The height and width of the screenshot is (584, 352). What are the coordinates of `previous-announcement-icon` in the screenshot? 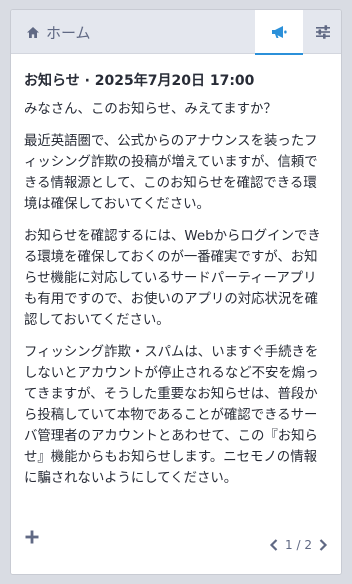 It's located at (274, 545).